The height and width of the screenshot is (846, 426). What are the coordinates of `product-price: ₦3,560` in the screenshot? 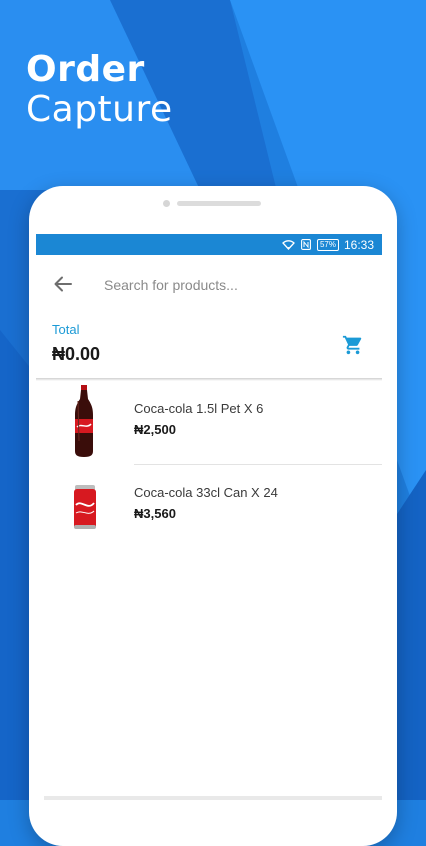 It's located at (155, 513).